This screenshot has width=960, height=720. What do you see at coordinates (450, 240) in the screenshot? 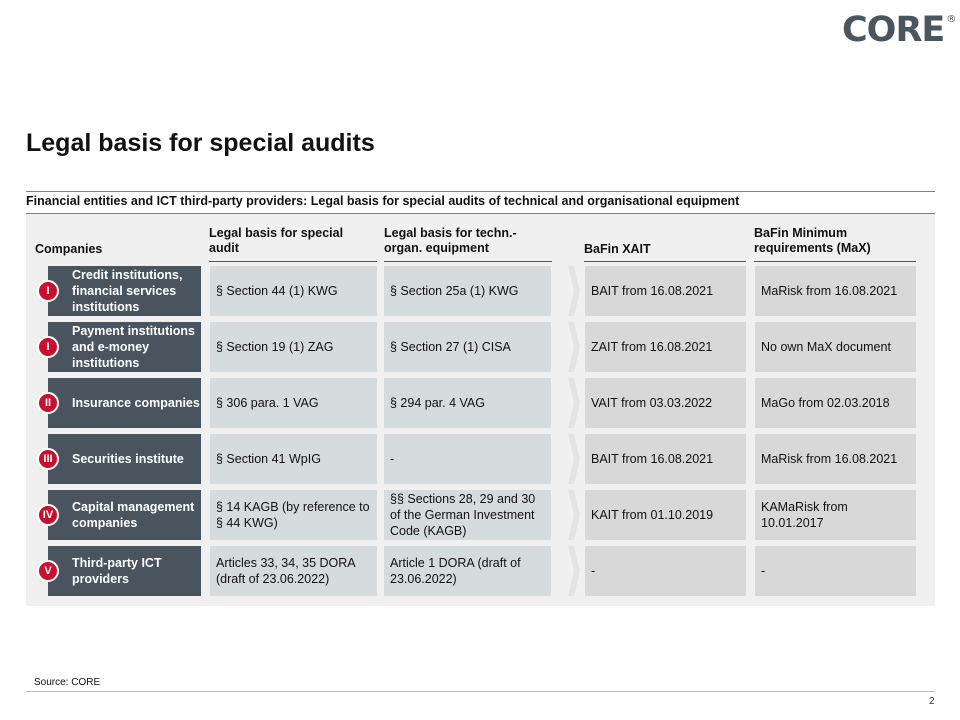
I see `header-techn-organ: Legal basis for techn.-organ. equipment` at bounding box center [450, 240].